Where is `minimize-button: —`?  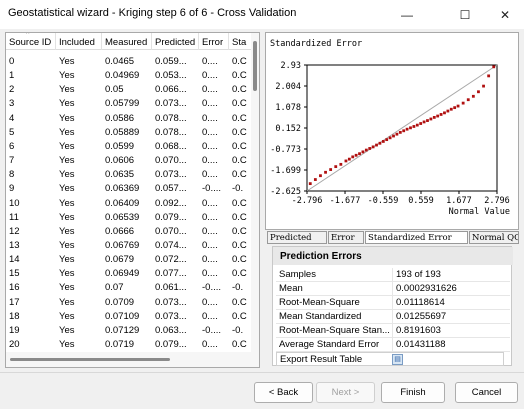 minimize-button: — is located at coordinates (407, 14).